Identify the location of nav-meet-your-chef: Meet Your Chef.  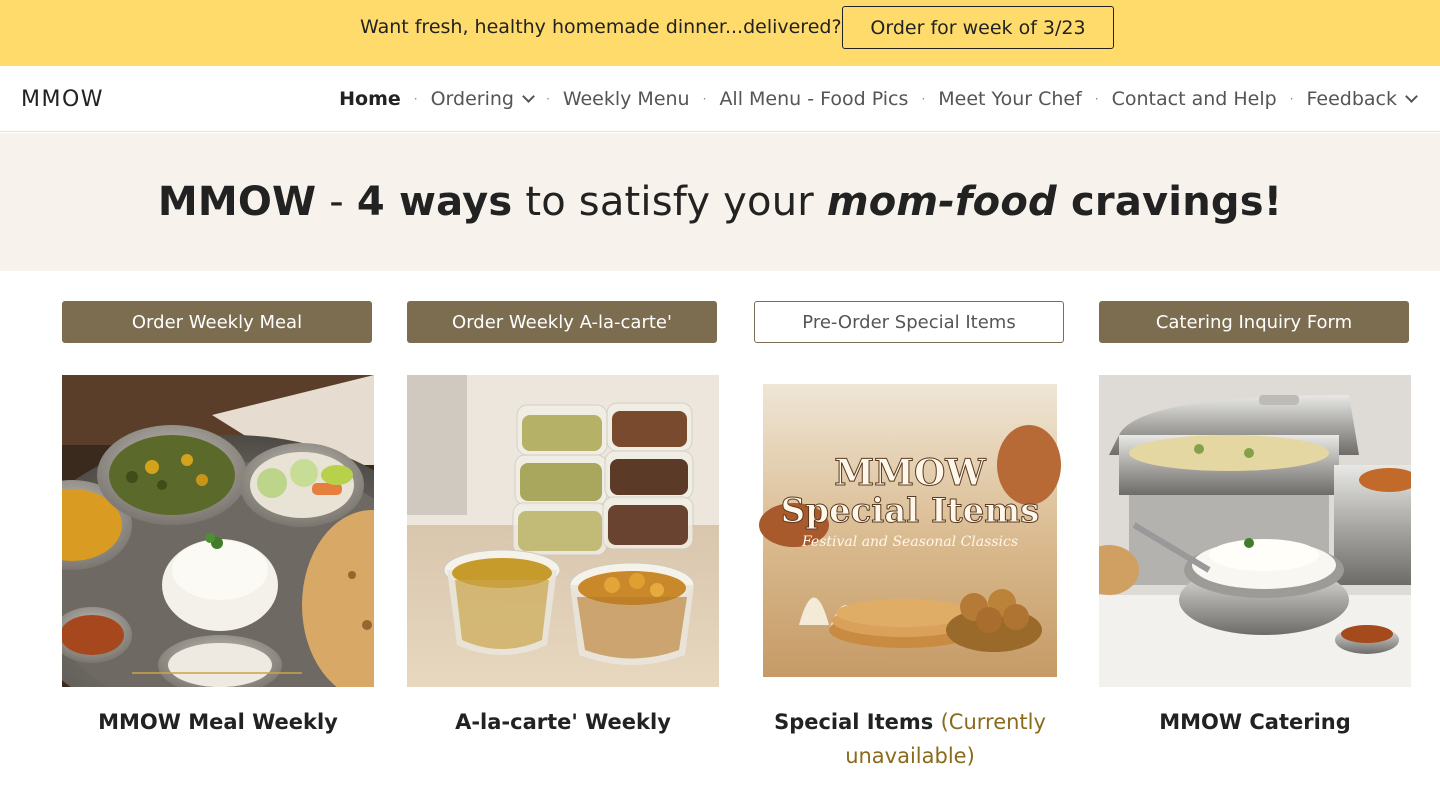
(1010, 99).